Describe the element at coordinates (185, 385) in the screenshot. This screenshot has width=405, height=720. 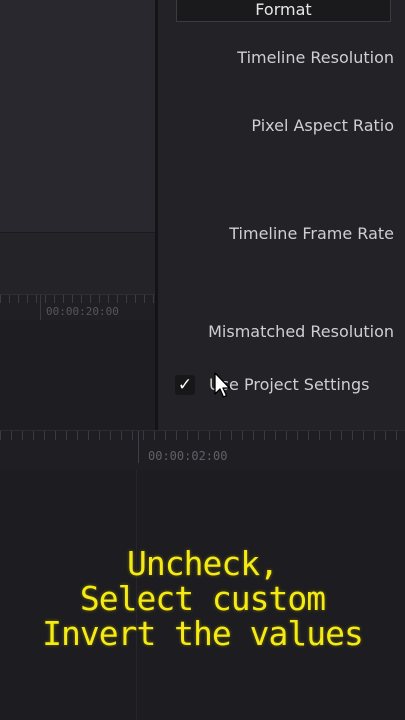
I see `use-project-settings-checkbox: ✓` at that location.